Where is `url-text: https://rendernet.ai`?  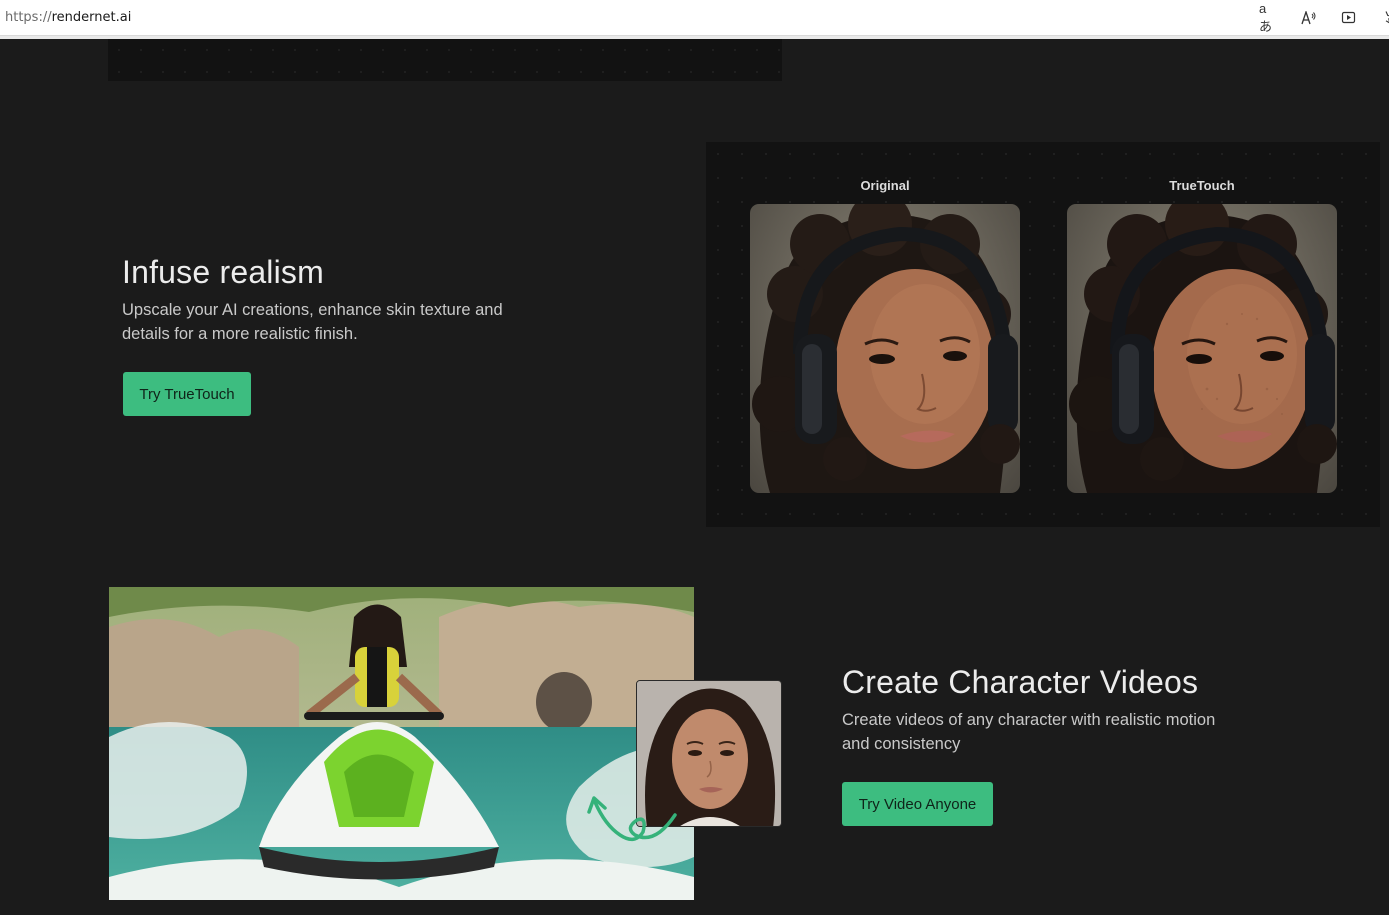
url-text: https://rendernet.ai is located at coordinates (68, 17).